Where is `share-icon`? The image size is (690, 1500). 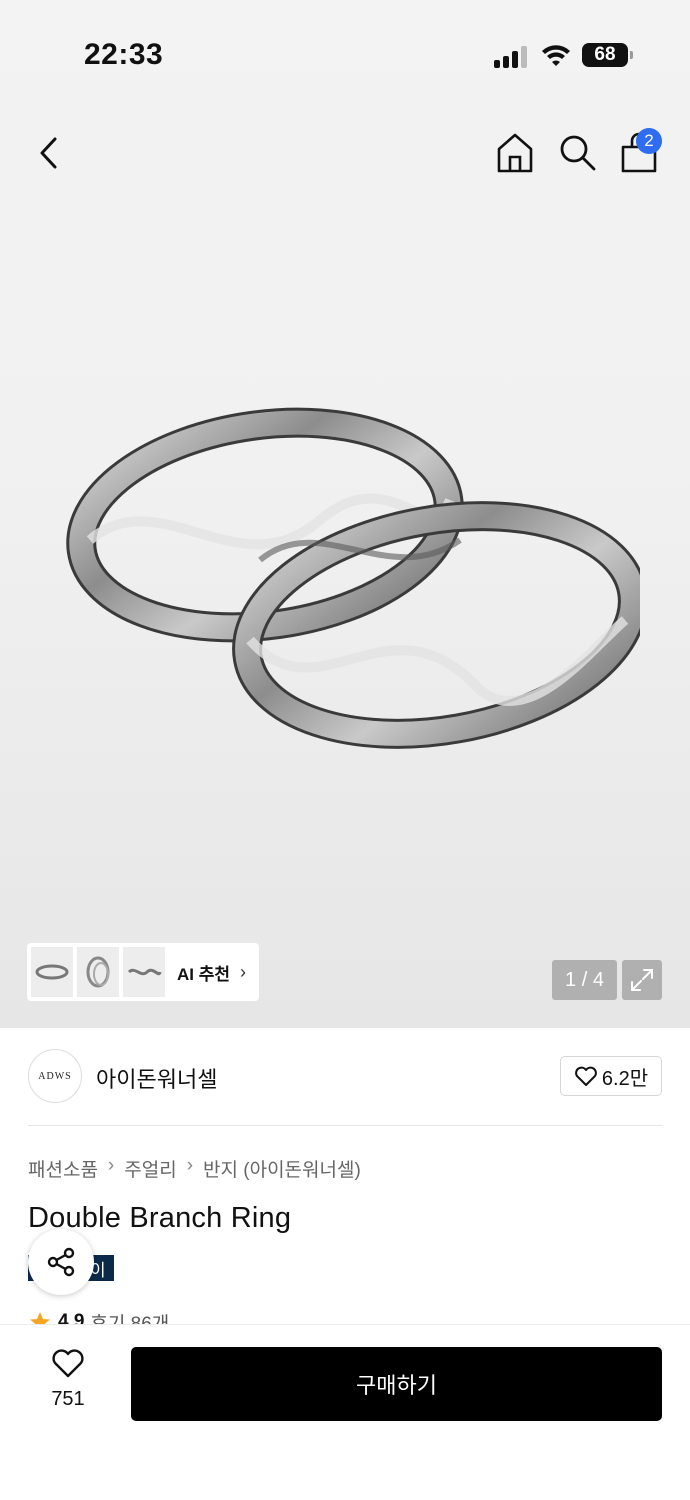
share-icon is located at coordinates (61, 1262).